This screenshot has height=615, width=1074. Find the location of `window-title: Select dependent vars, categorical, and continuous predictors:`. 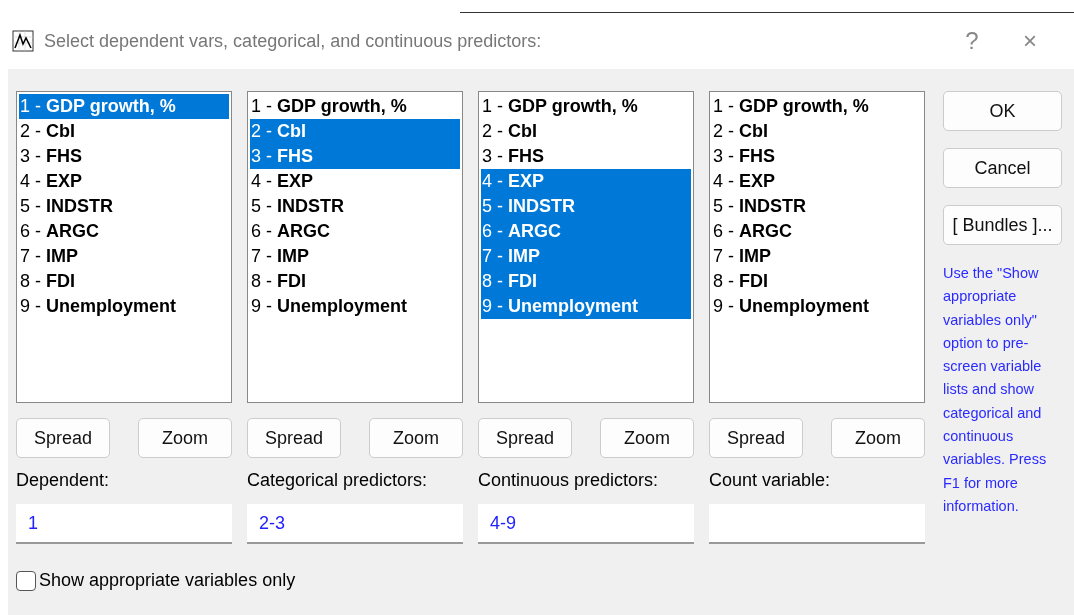

window-title: Select dependent vars, categorical, and continuous predictors: is located at coordinates (293, 41).